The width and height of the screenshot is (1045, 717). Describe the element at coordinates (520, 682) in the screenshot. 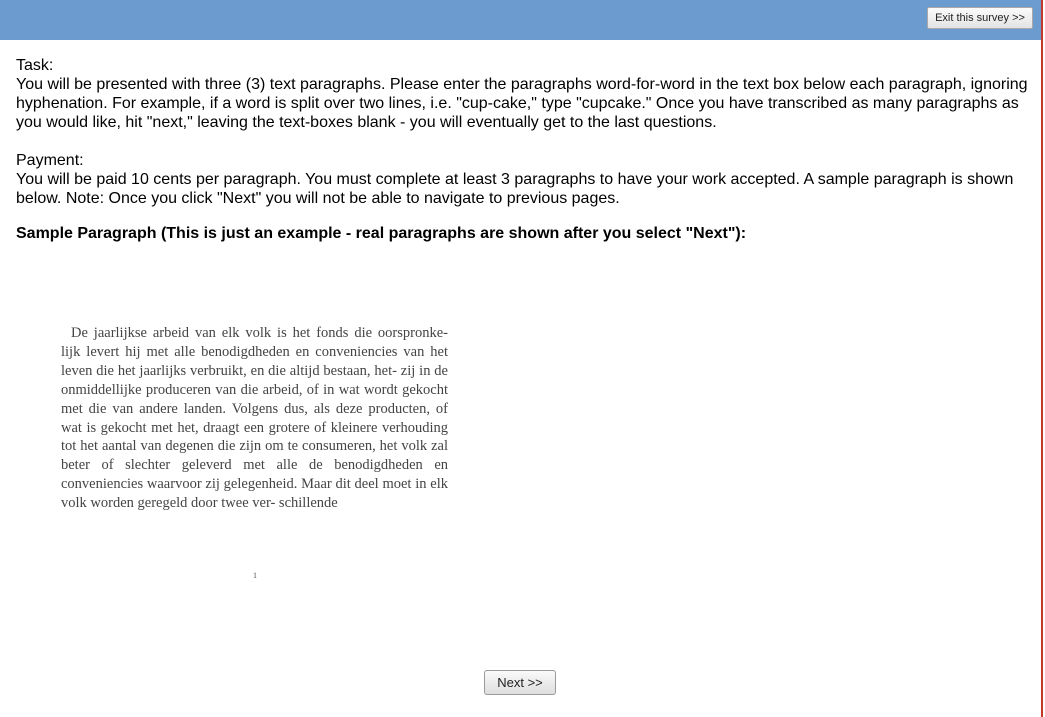

I see `next-button: Next >>` at that location.